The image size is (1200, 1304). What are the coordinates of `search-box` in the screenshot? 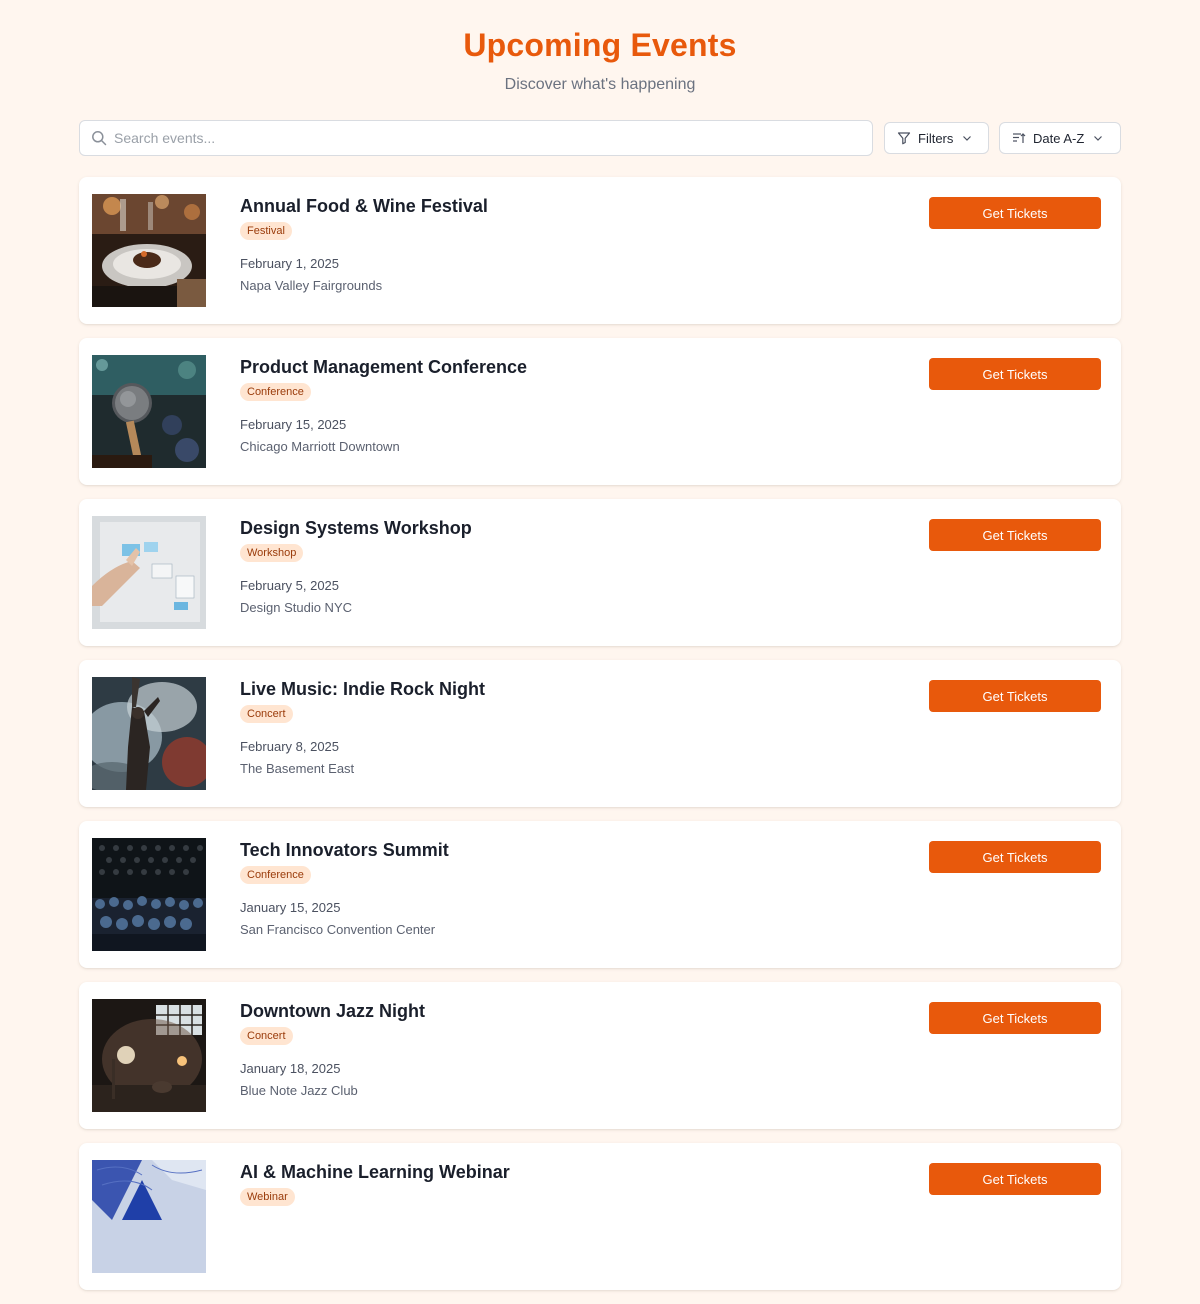 It's located at (476, 138).